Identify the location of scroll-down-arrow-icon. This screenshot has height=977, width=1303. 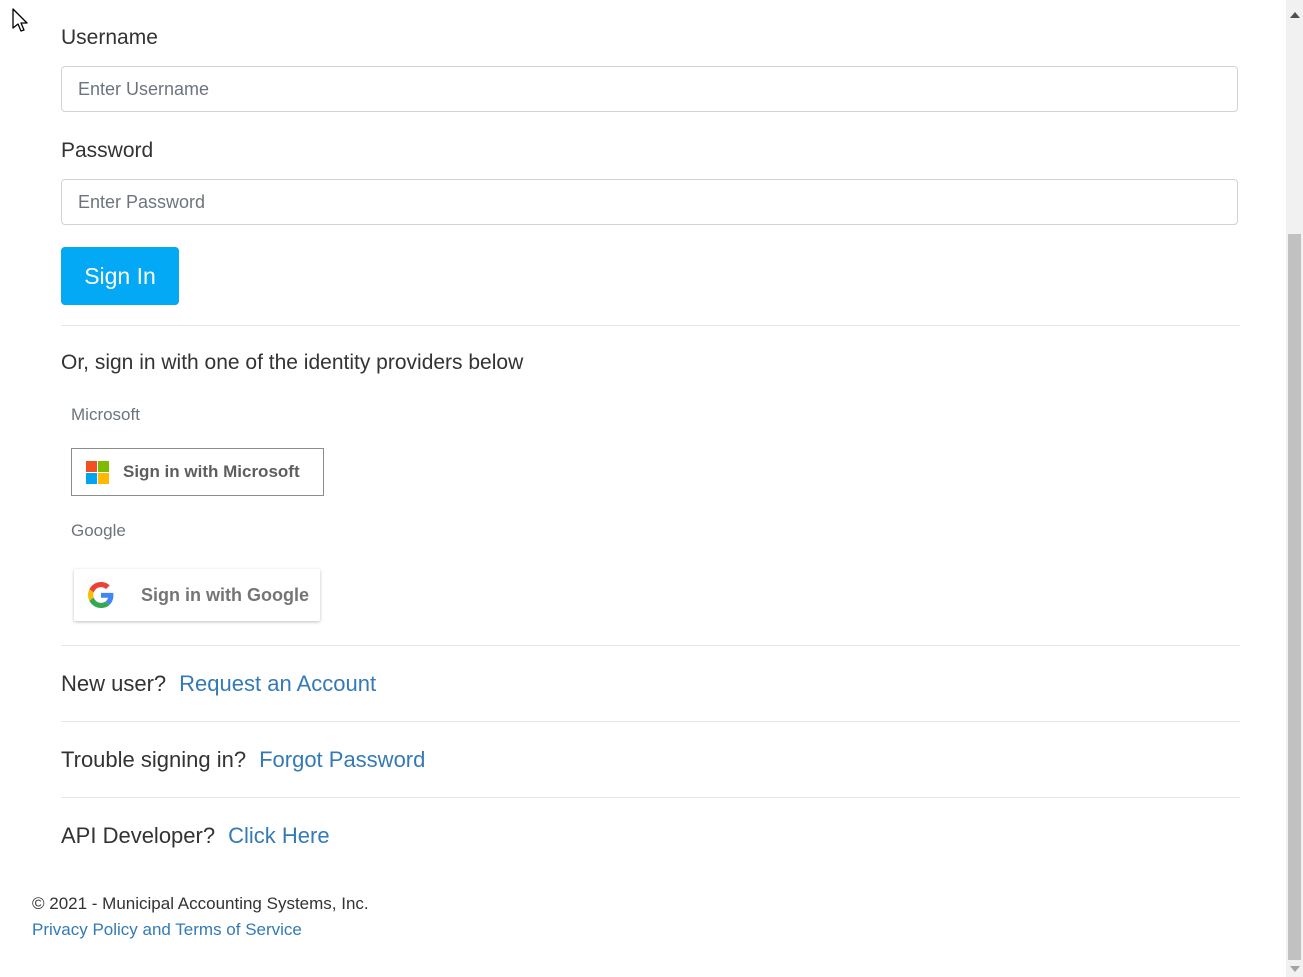
(1295, 969).